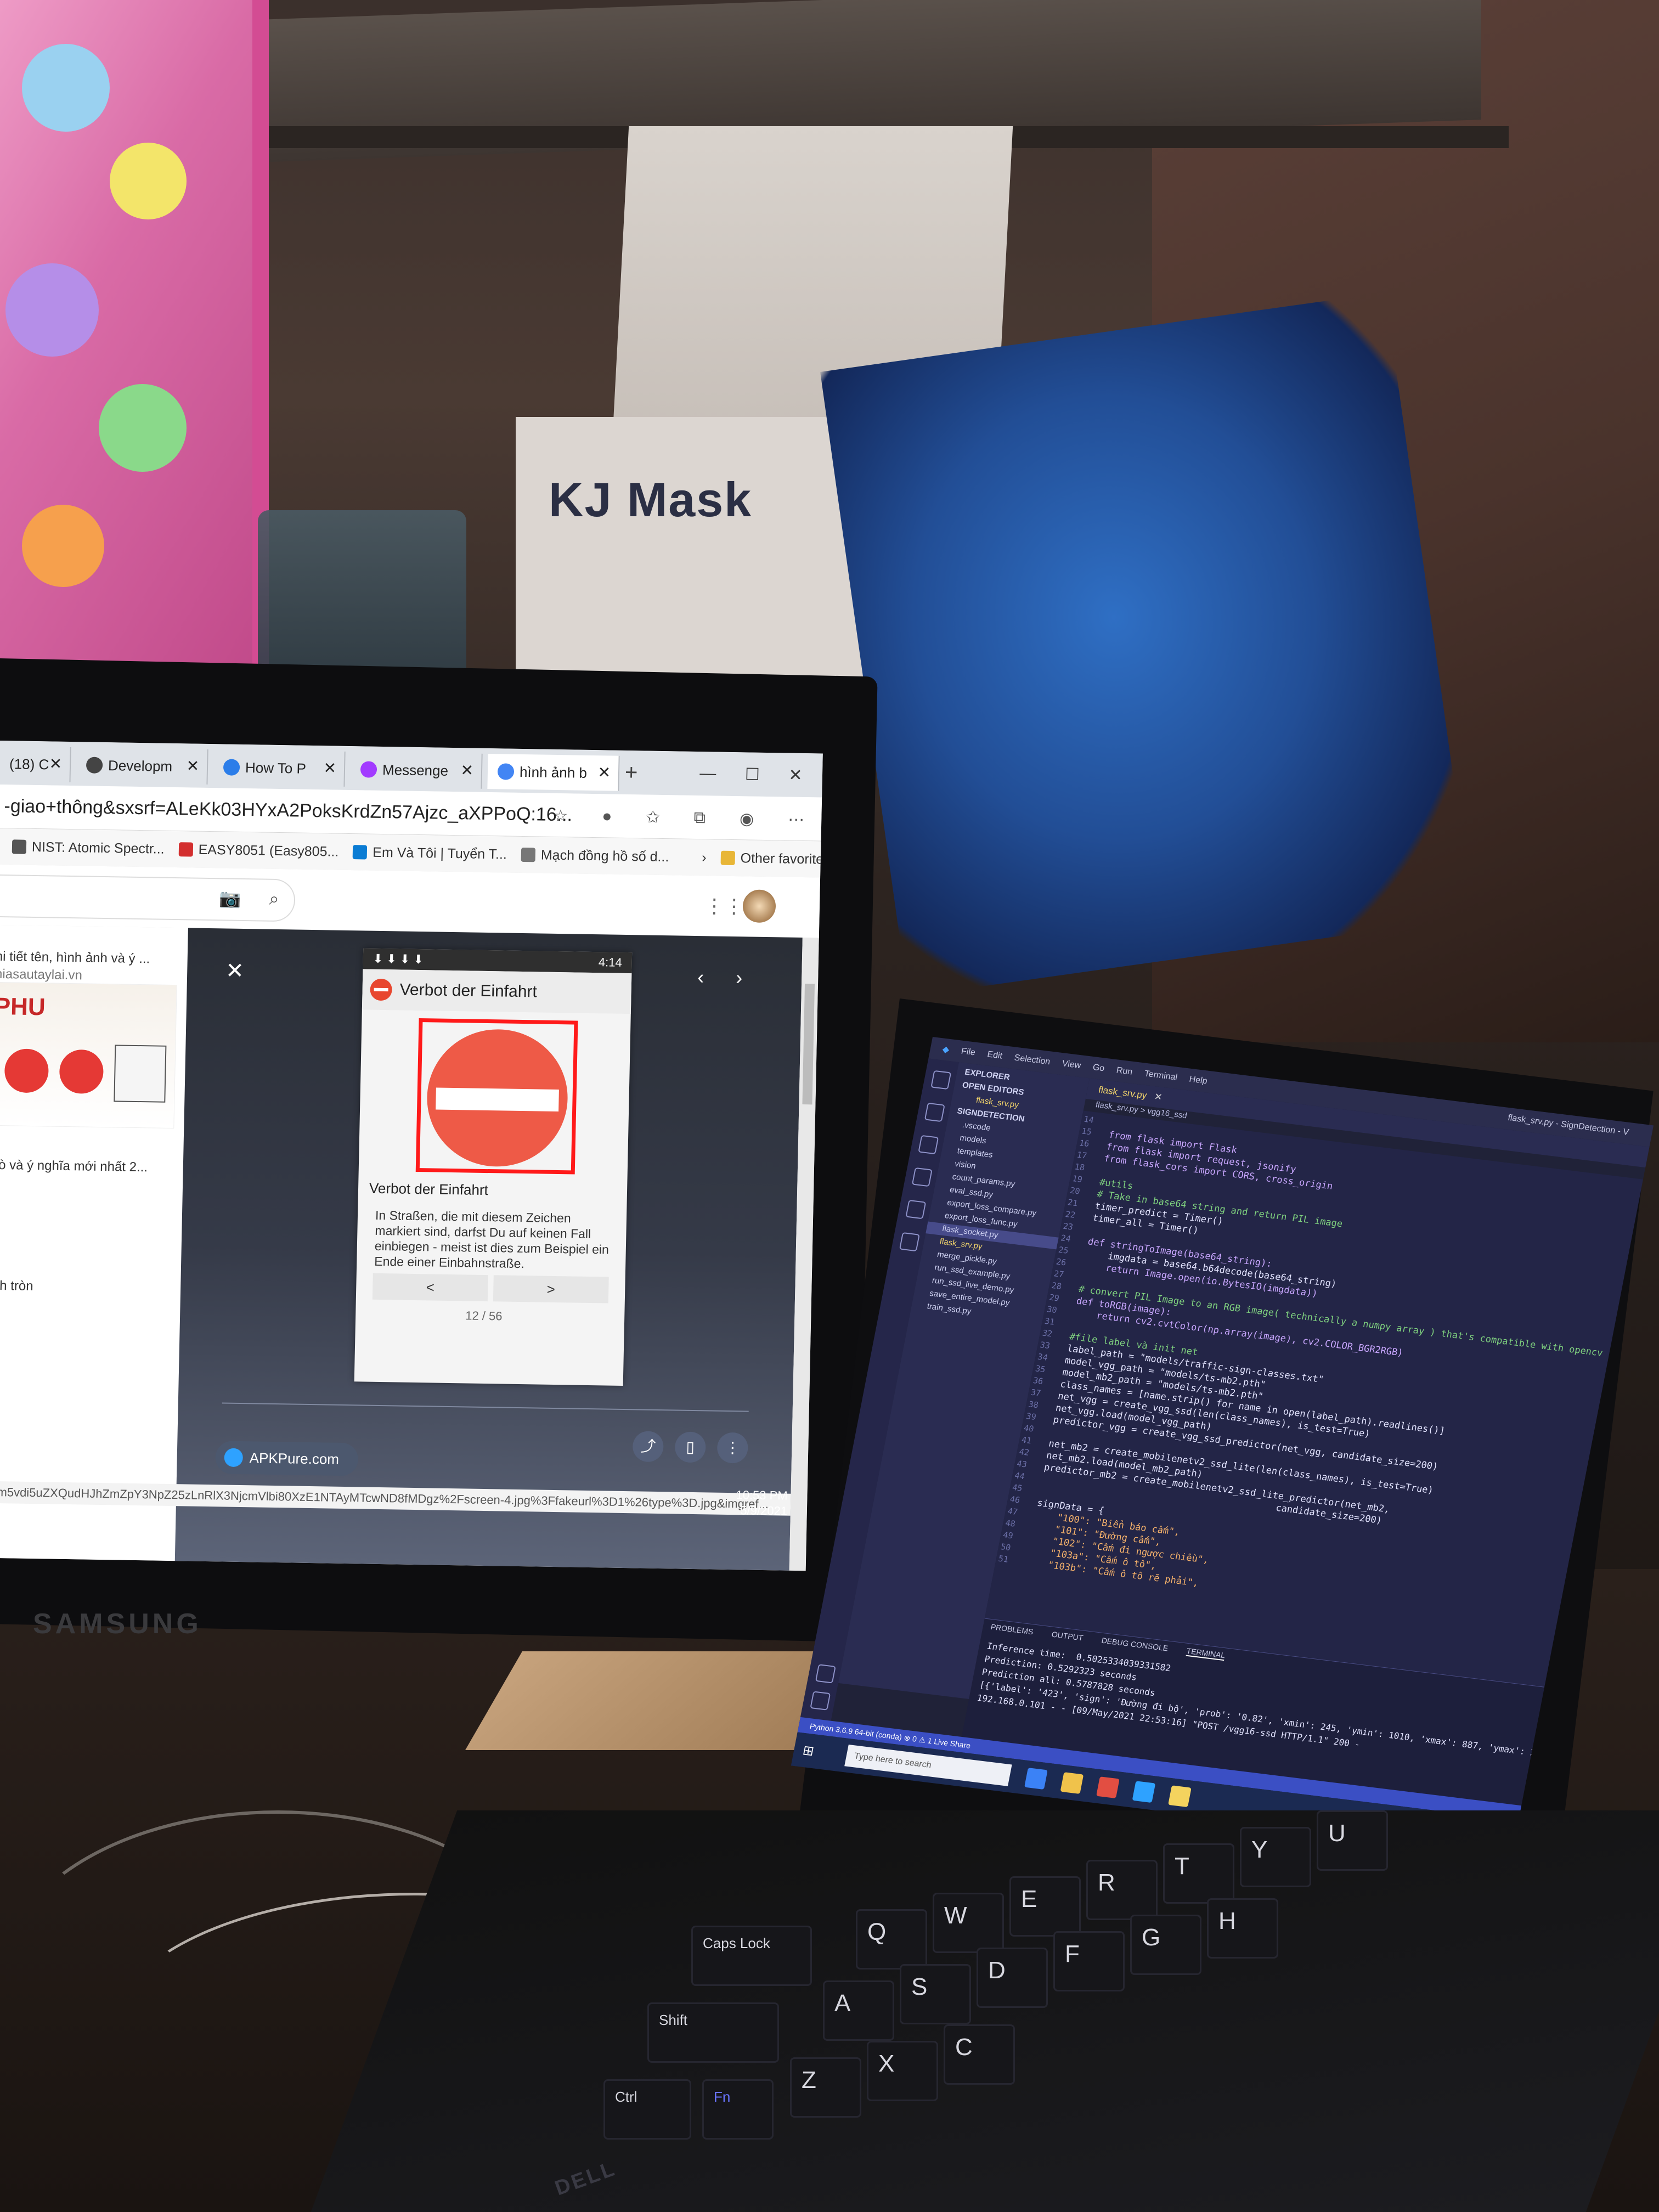 The width and height of the screenshot is (1659, 2212). What do you see at coordinates (916, 1209) in the screenshot?
I see `remote-explorer-icon` at bounding box center [916, 1209].